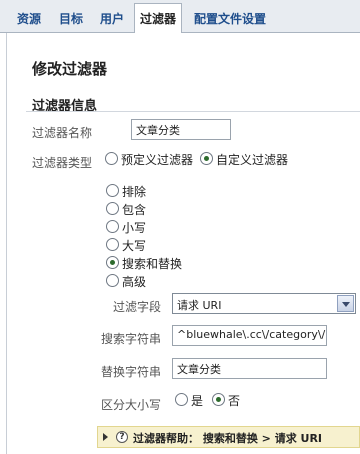  I want to click on radio-include, so click(112, 208).